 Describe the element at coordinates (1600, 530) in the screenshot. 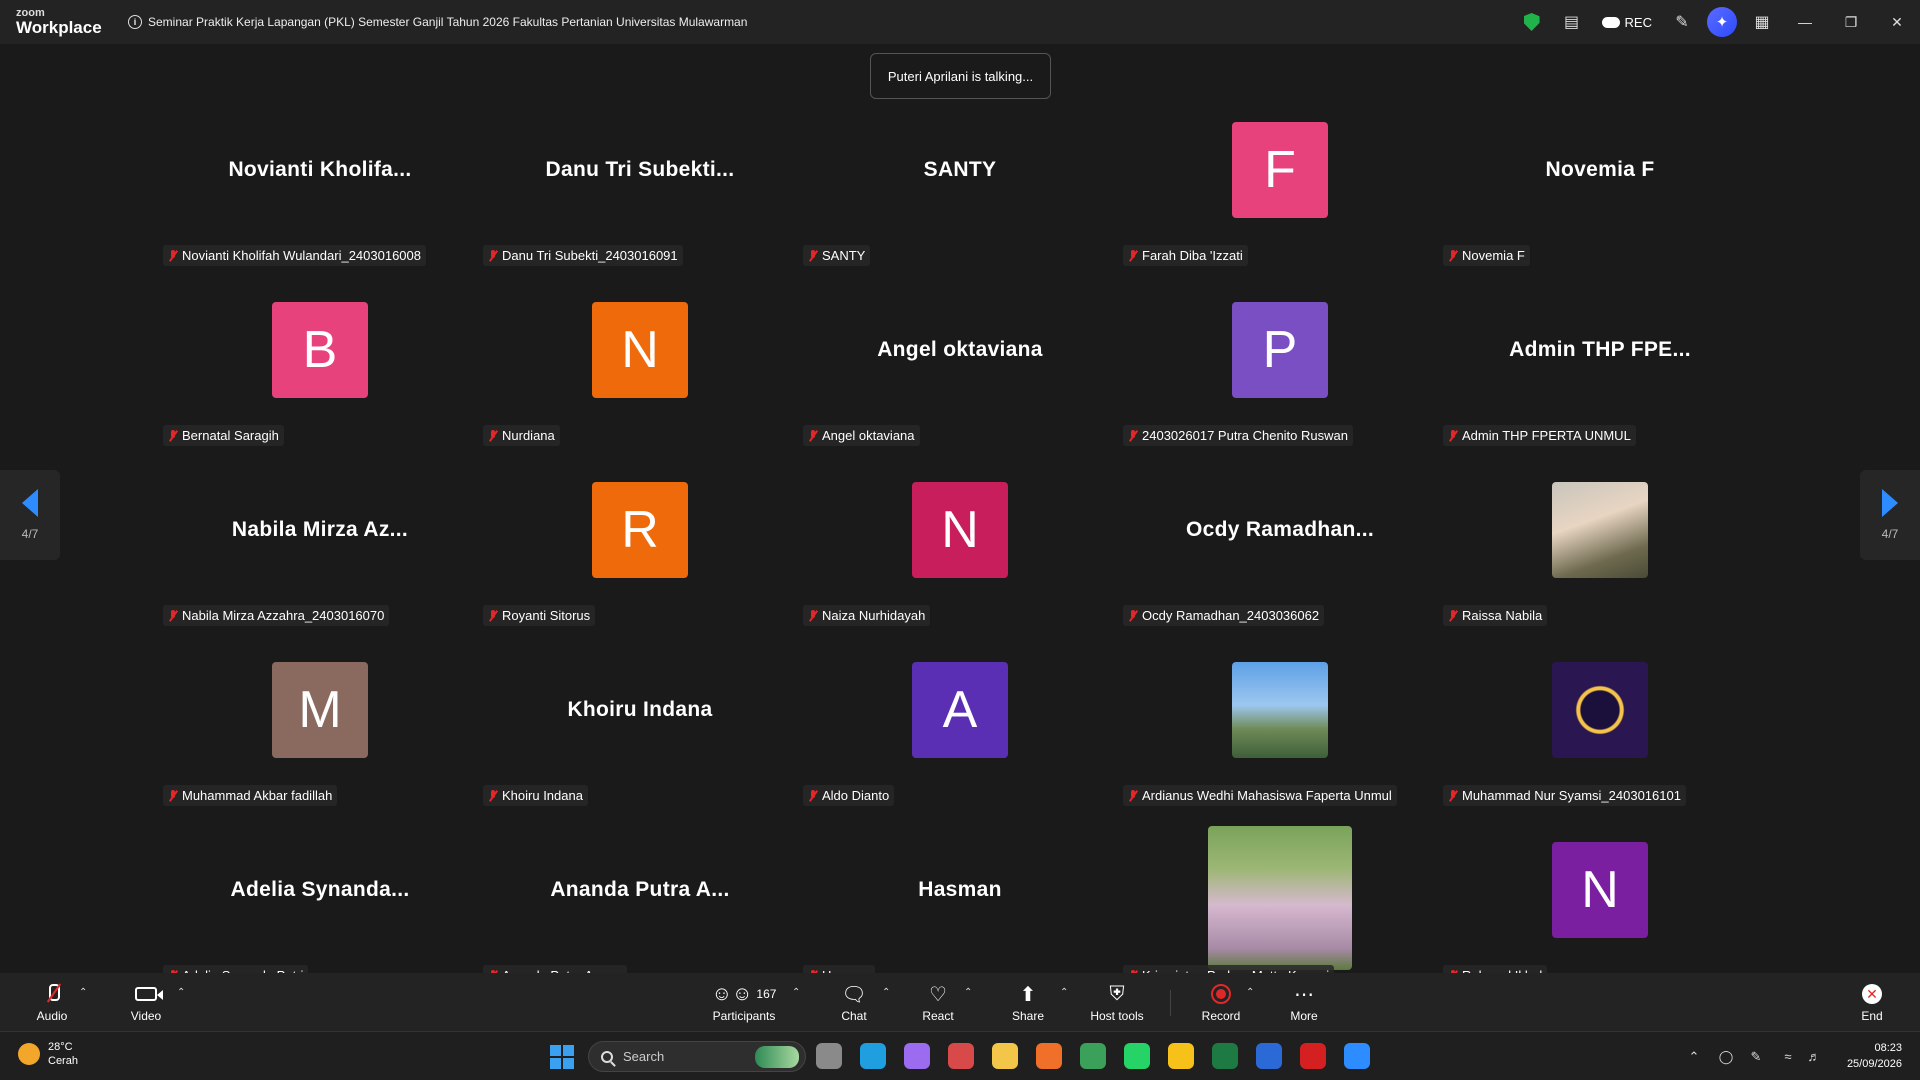

I see `participant-video-area` at that location.